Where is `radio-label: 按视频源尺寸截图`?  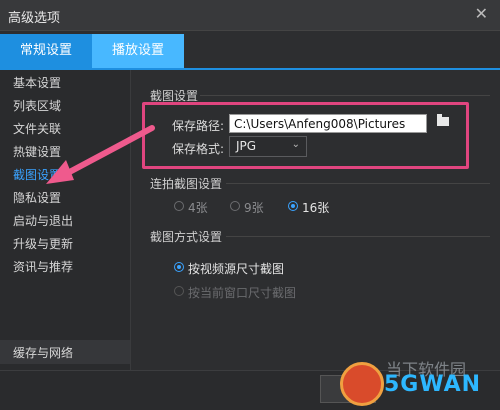 radio-label: 按视频源尺寸截图 is located at coordinates (236, 269).